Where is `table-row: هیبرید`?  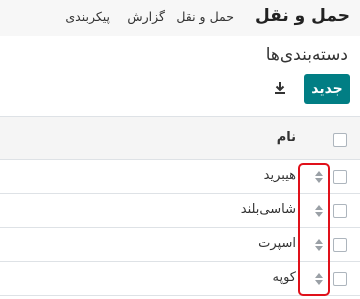 table-row: هیبرید is located at coordinates (180, 177).